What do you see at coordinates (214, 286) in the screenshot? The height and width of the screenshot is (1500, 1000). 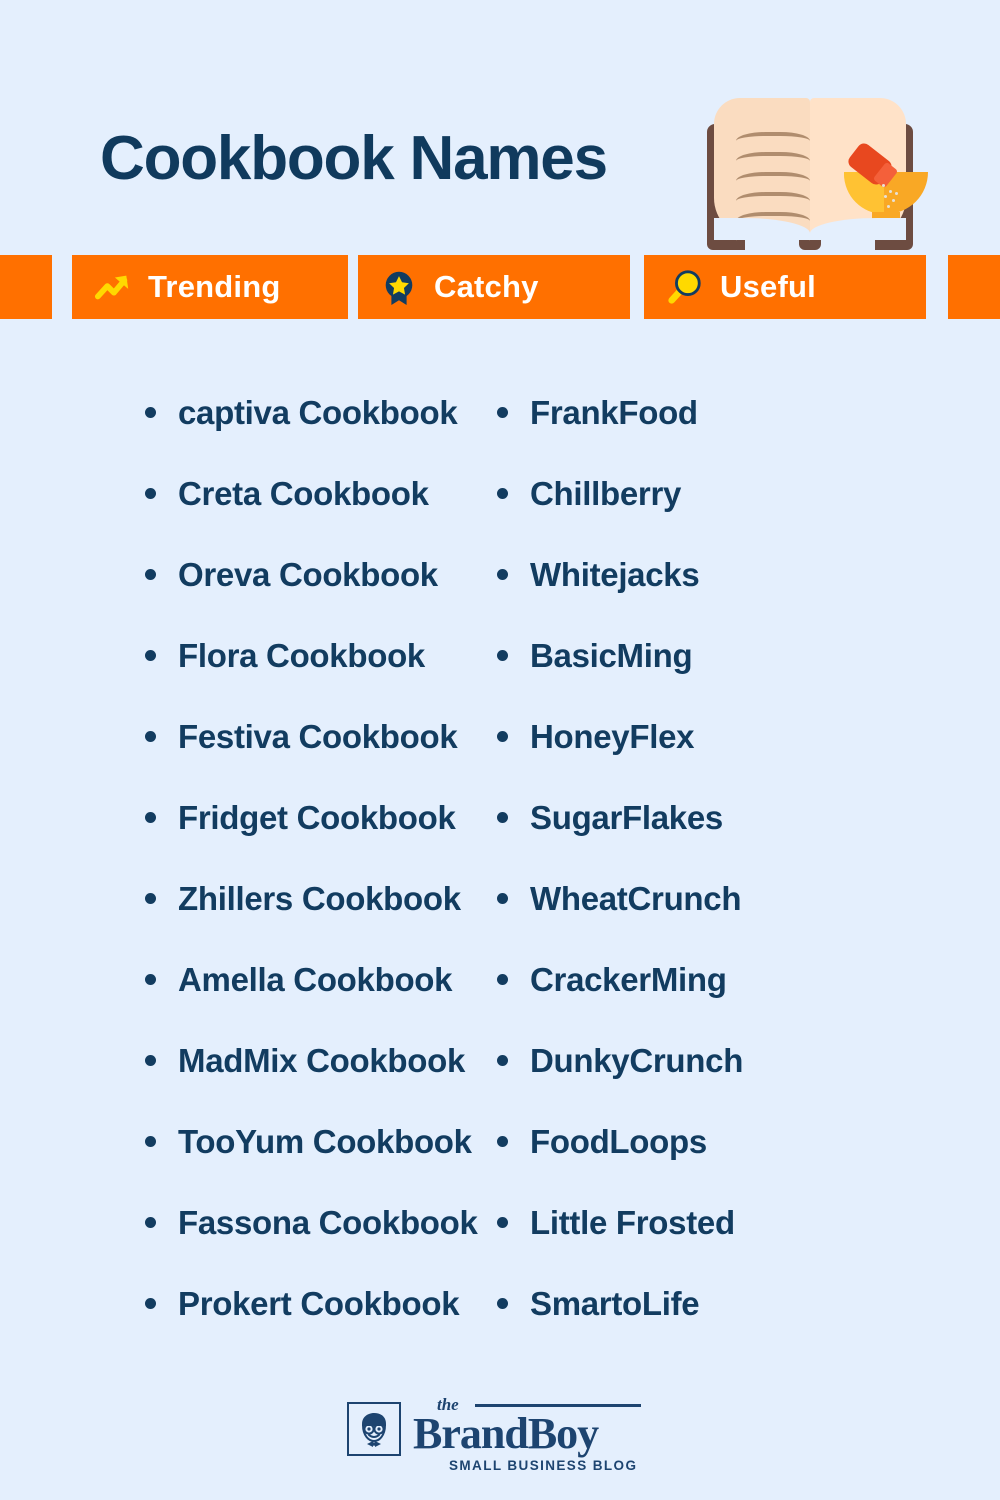 I see `badge-trending-label: Trending` at bounding box center [214, 286].